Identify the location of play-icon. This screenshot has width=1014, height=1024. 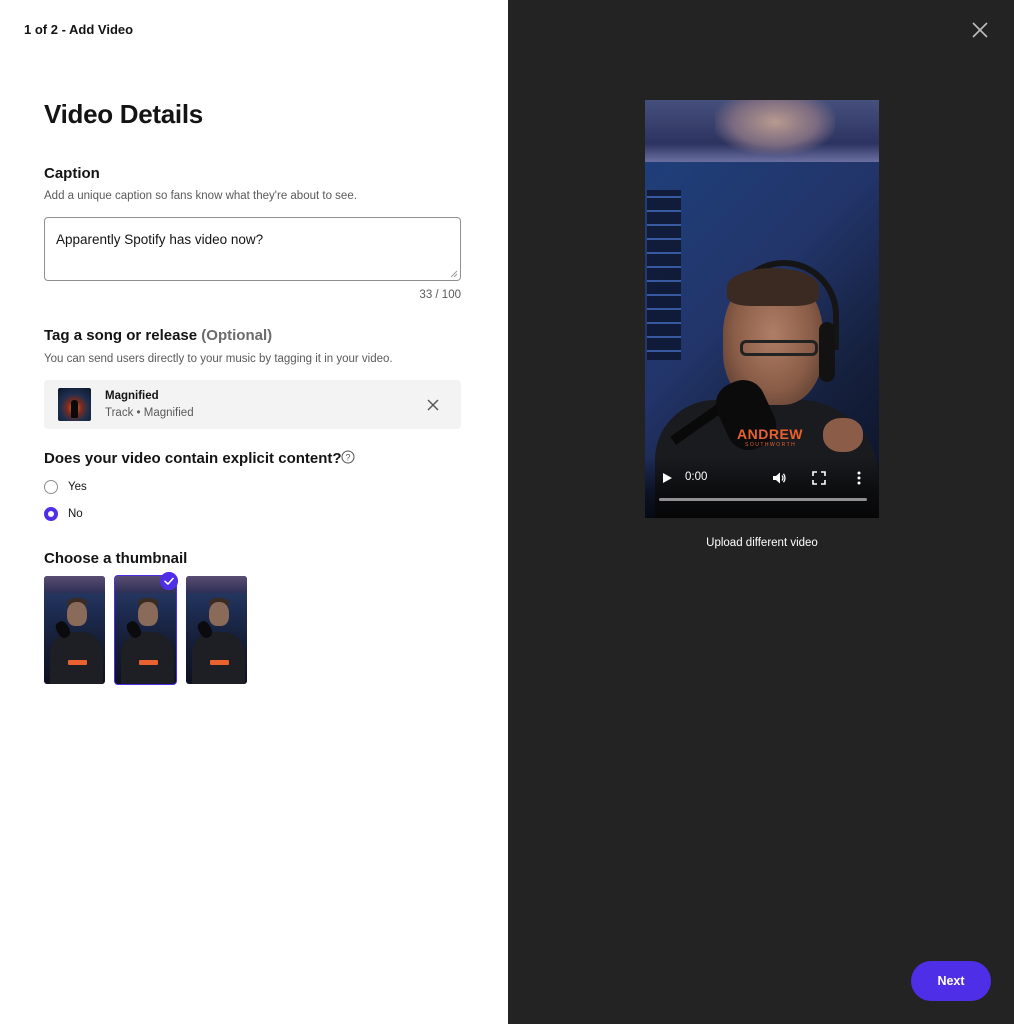
(667, 478).